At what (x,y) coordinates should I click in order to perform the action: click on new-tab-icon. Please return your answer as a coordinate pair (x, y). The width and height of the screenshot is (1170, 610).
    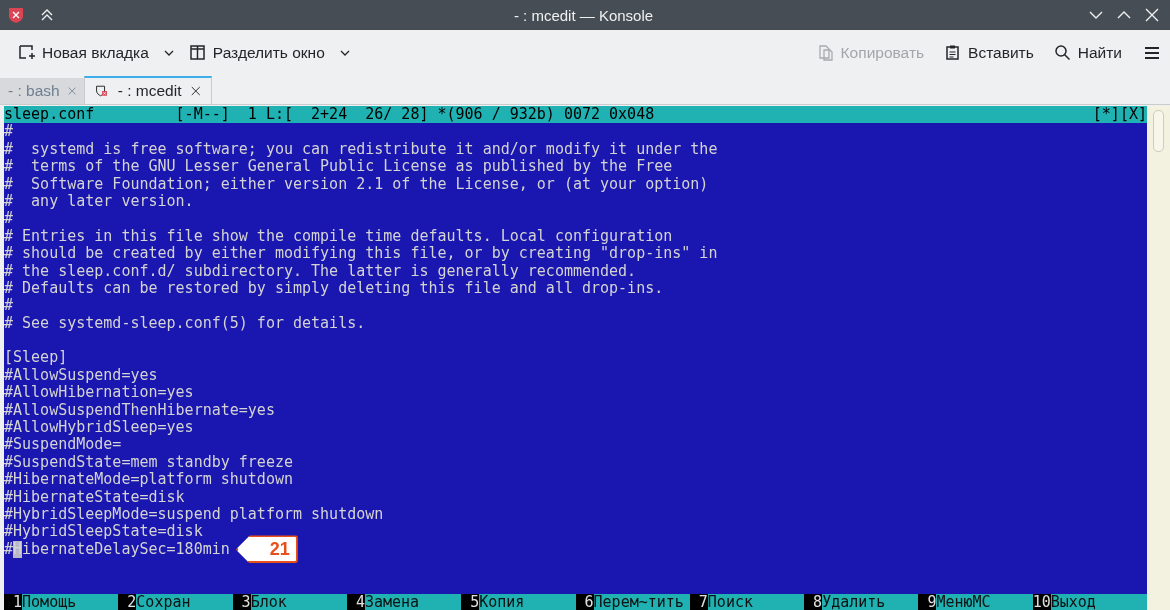
    Looking at the image, I should click on (27, 52).